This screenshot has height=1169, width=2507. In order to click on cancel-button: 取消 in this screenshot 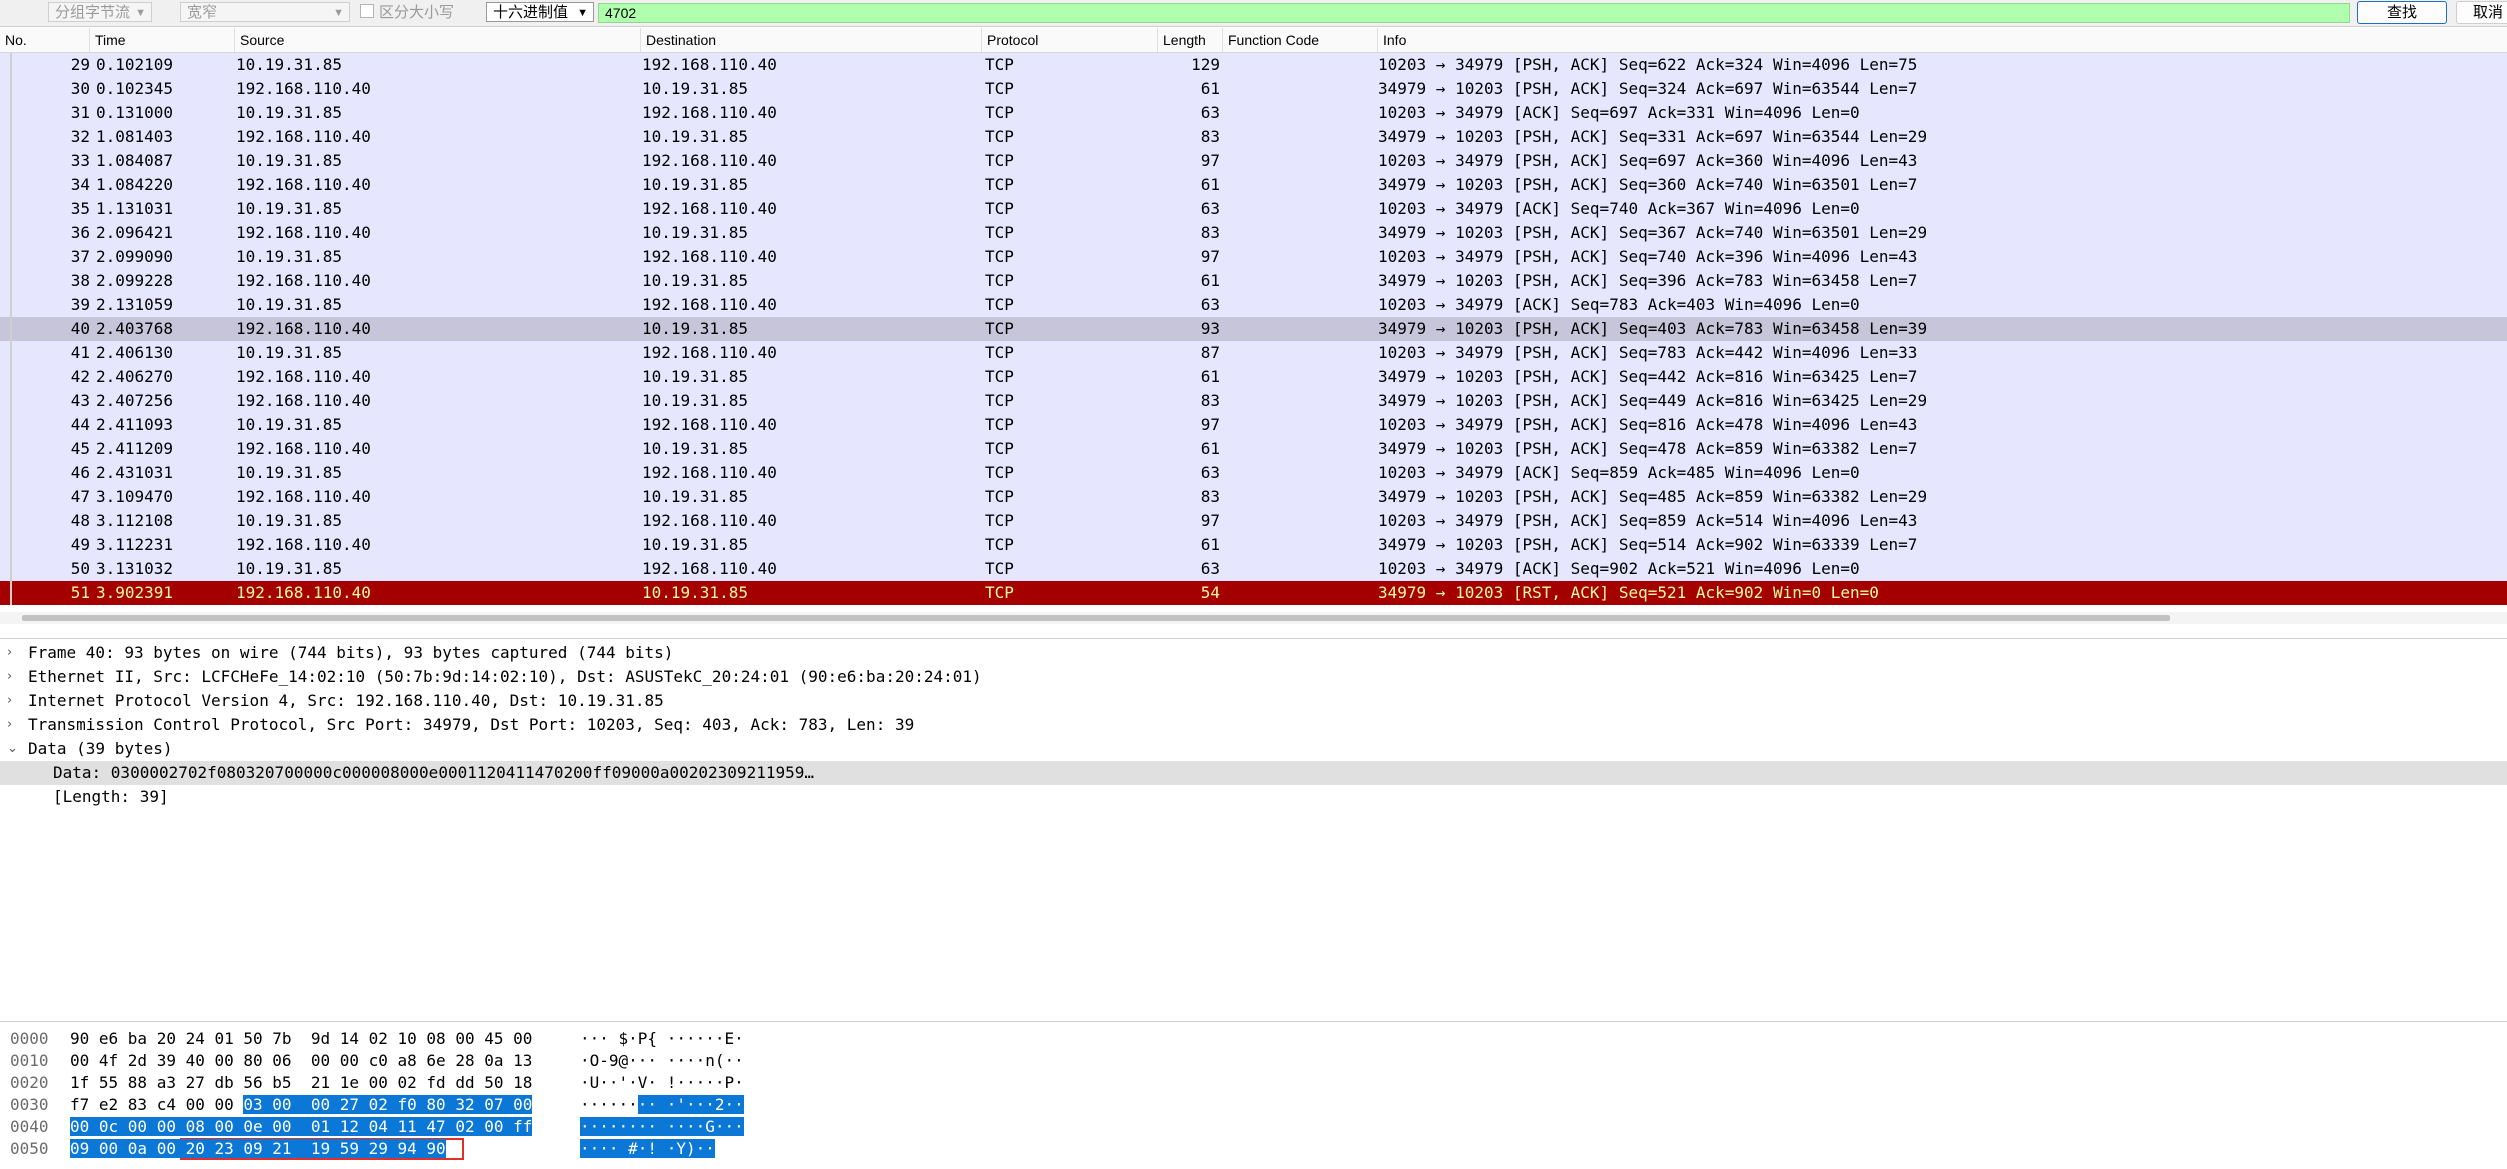, I will do `click(2481, 12)`.